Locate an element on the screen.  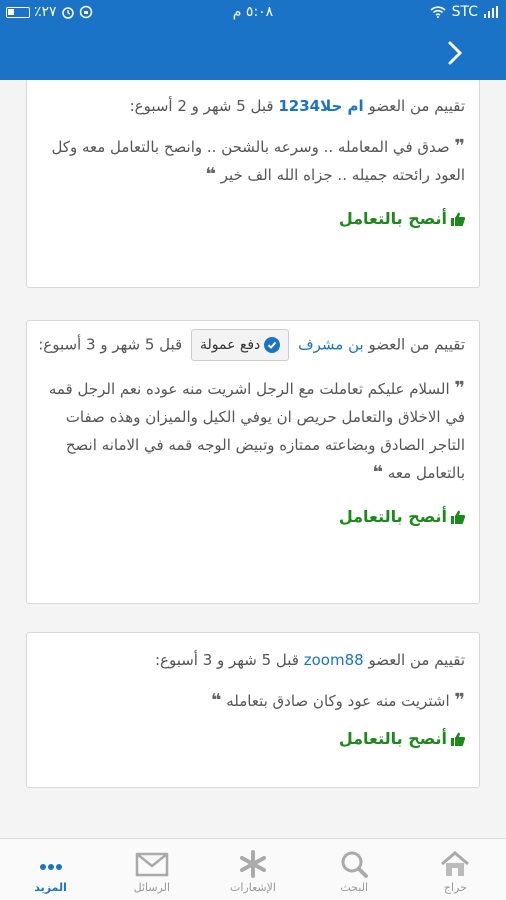
status-right: STC is located at coordinates (464, 12).